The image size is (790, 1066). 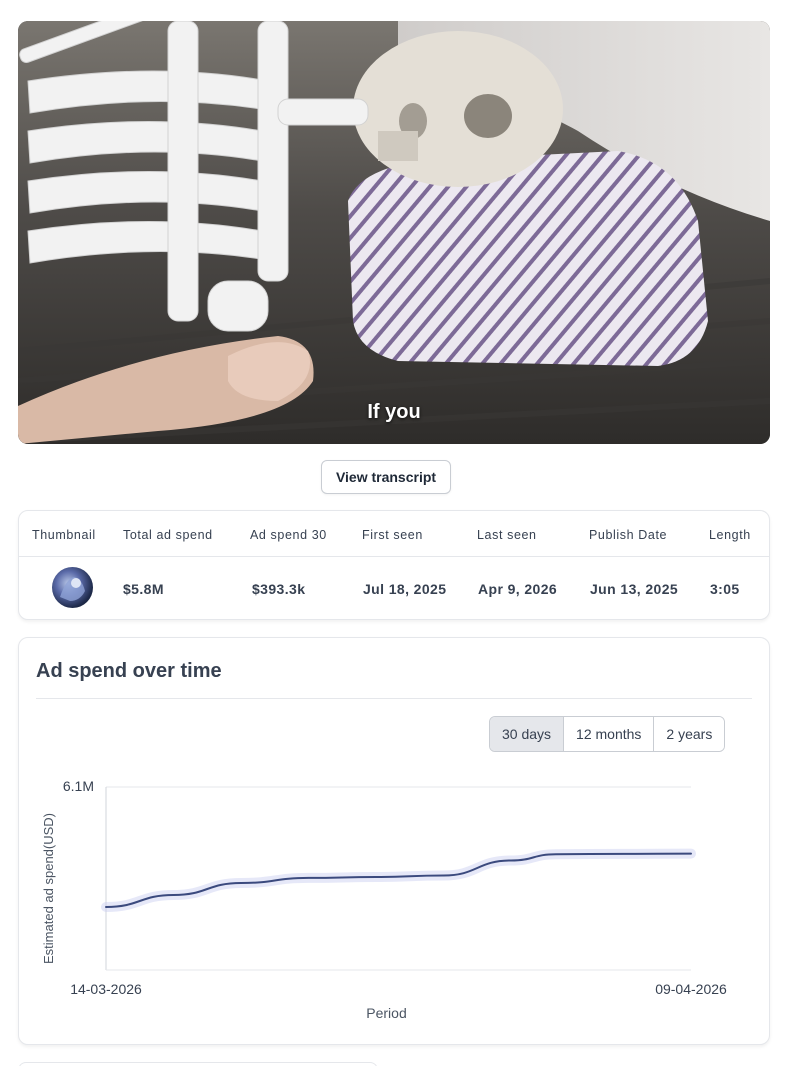 What do you see at coordinates (198, 1064) in the screenshot?
I see `next-card-edge` at bounding box center [198, 1064].